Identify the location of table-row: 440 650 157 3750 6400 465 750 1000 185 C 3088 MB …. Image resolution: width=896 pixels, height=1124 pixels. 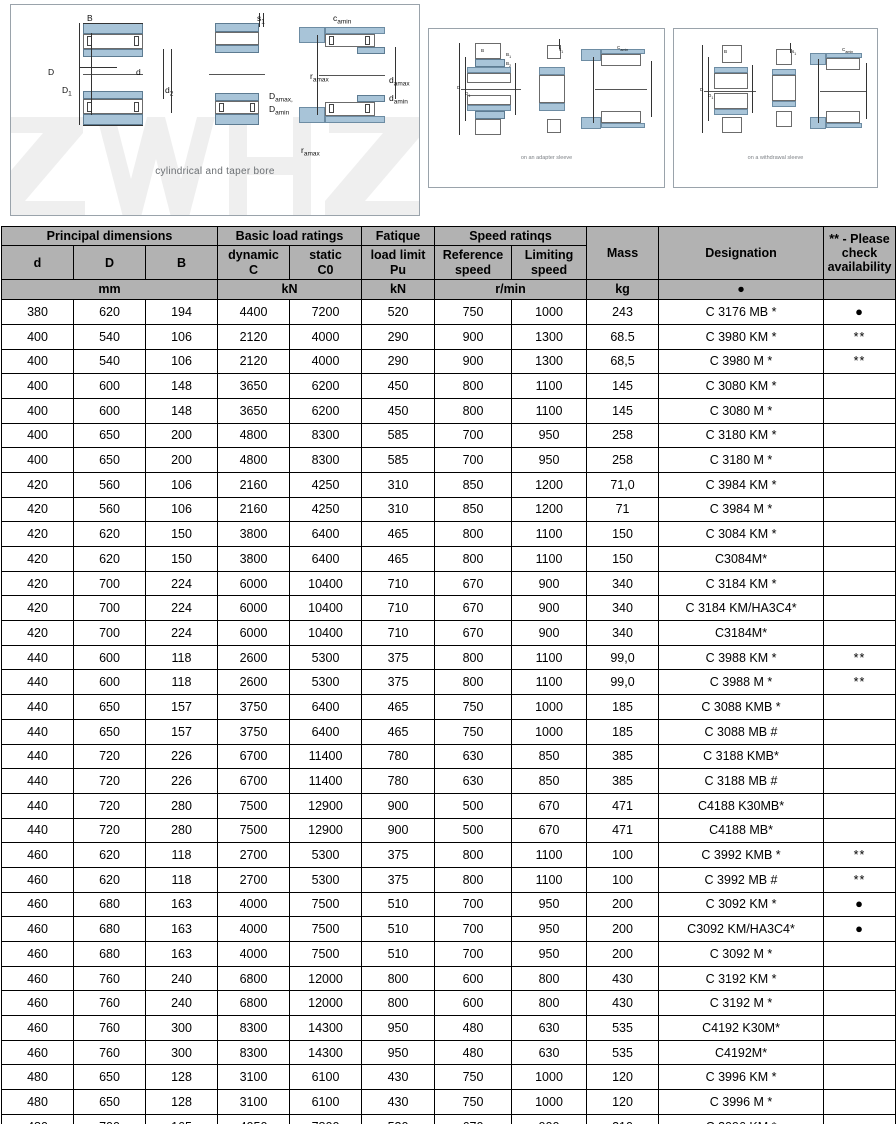
(448, 731).